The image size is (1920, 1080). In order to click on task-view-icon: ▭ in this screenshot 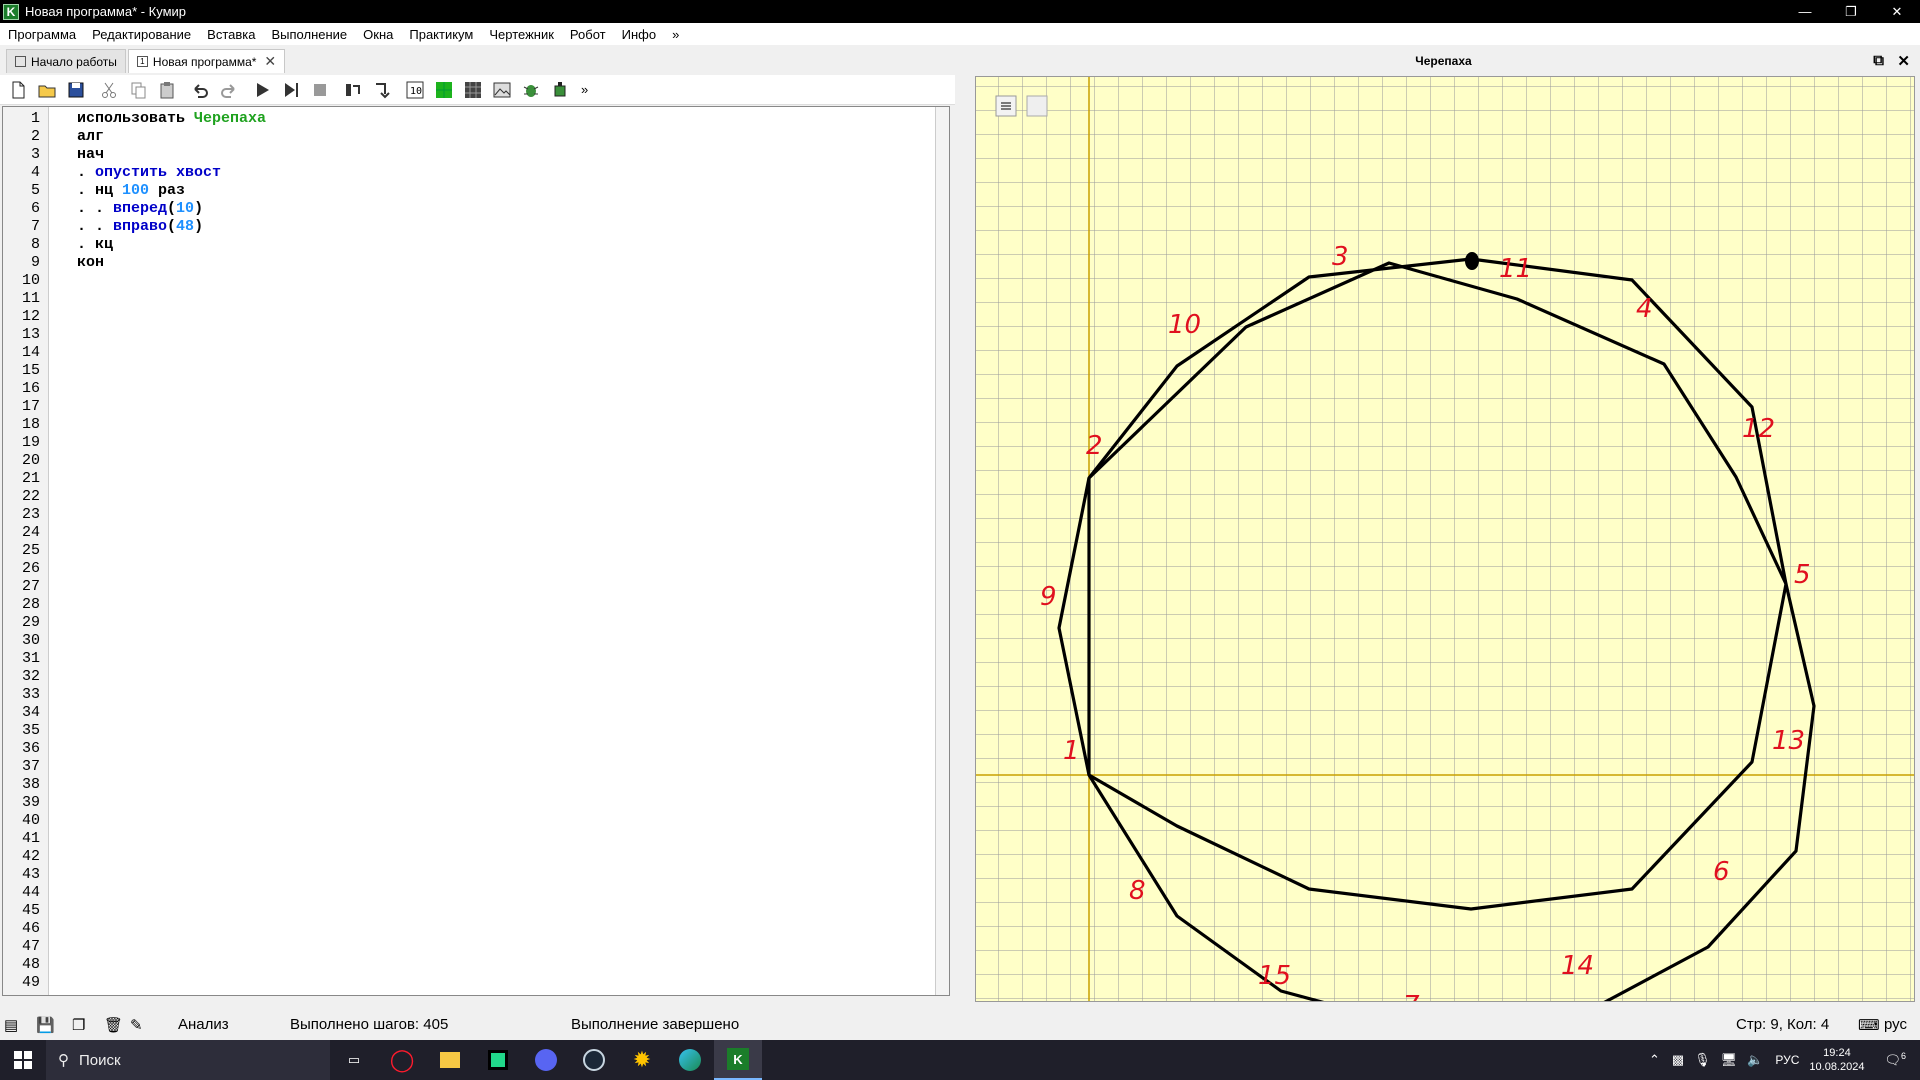, I will do `click(354, 1060)`.